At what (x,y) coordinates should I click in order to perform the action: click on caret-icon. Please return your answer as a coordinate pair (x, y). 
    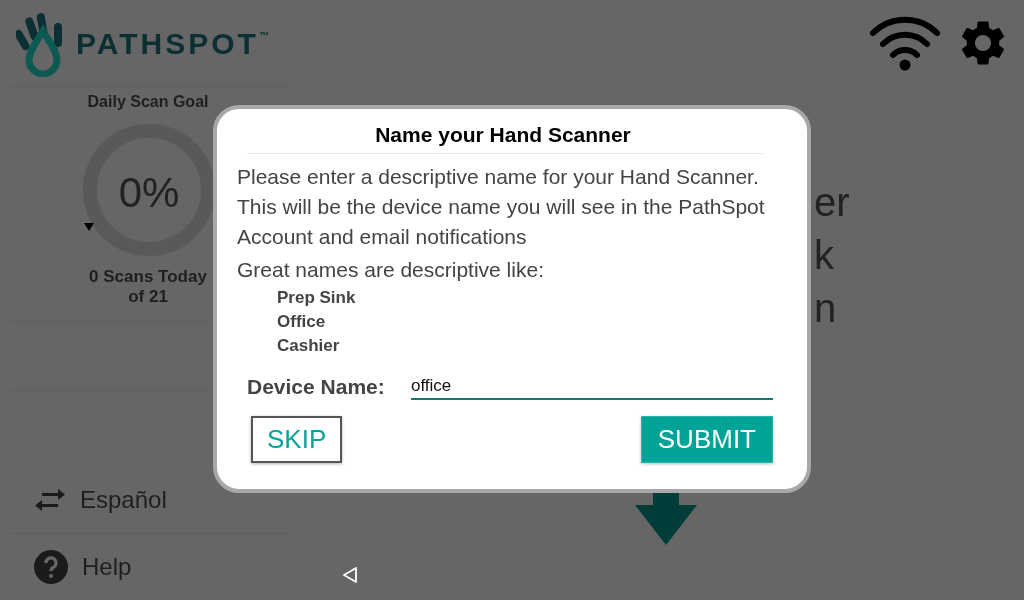
    Looking at the image, I should click on (89, 227).